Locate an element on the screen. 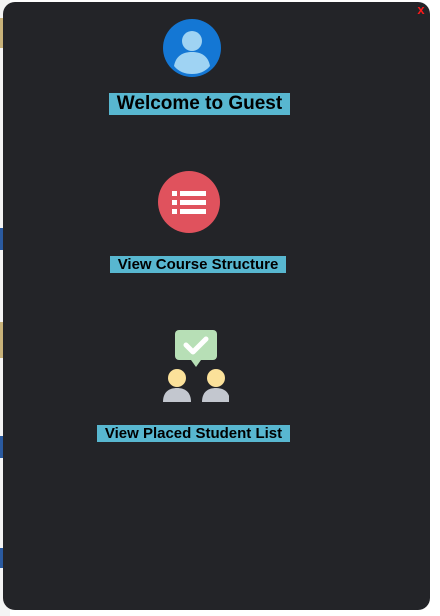 This screenshot has width=440, height=616. welcome-heading: Welcome to Guest is located at coordinates (199, 104).